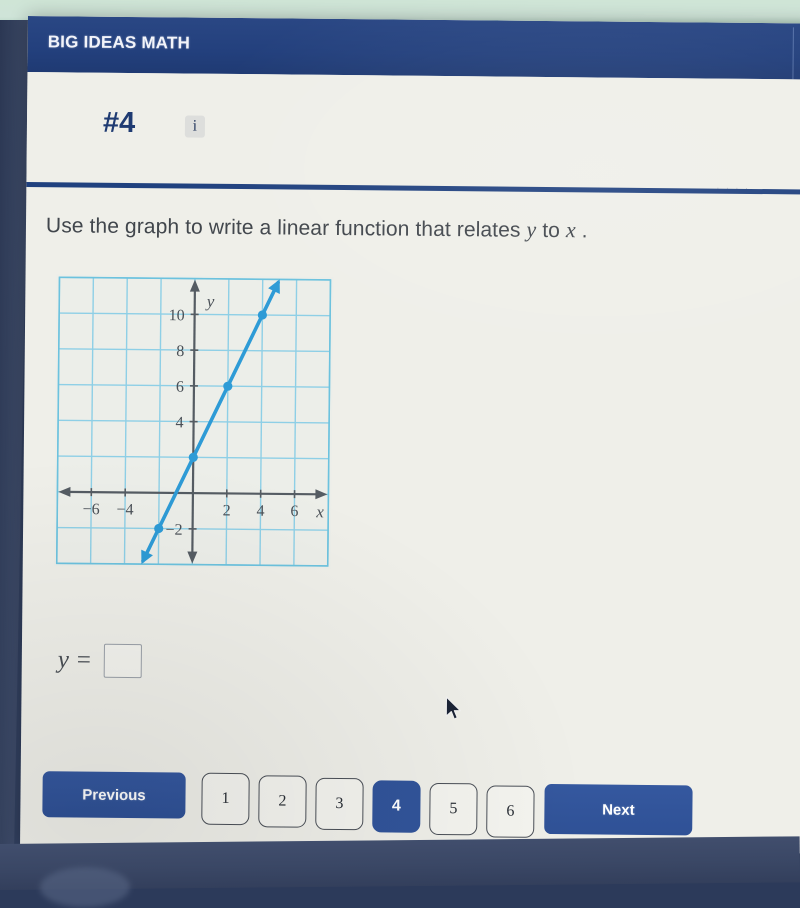 Image resolution: width=800 pixels, height=908 pixels. I want to click on svg-text: −6, so click(91, 509).